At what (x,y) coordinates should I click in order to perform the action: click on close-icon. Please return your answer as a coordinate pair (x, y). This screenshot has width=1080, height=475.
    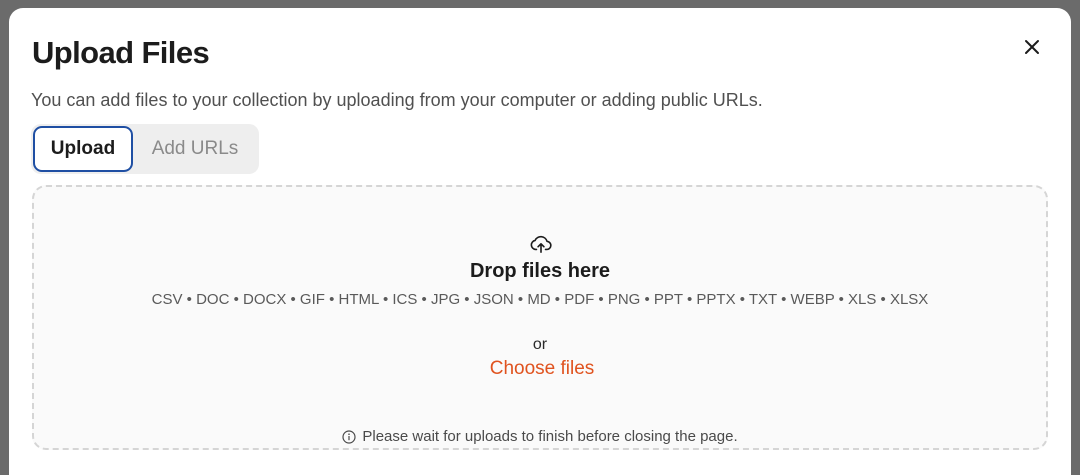
    Looking at the image, I should click on (1032, 47).